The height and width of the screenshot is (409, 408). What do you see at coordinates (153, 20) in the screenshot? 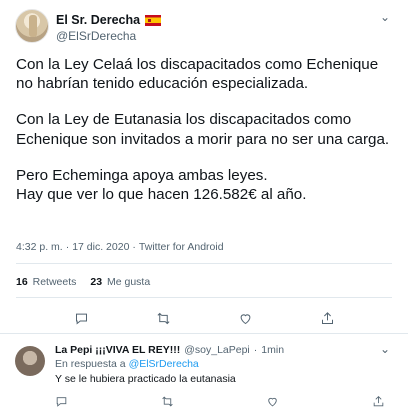
I see `spain-flag-icon` at bounding box center [153, 20].